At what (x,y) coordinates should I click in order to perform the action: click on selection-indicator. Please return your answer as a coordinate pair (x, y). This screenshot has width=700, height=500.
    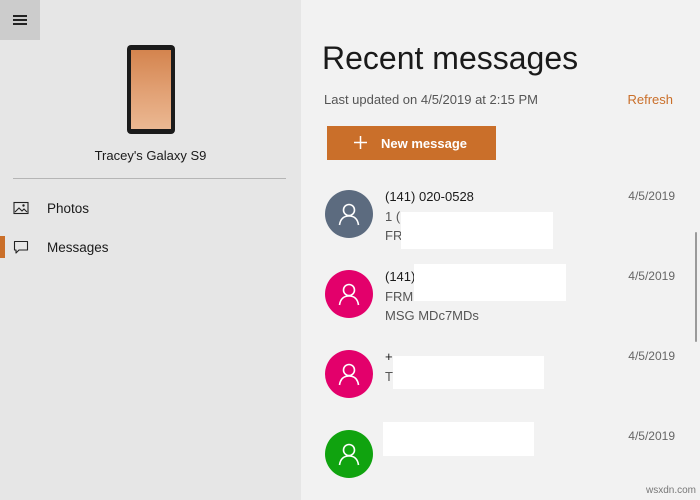
    Looking at the image, I should click on (2, 247).